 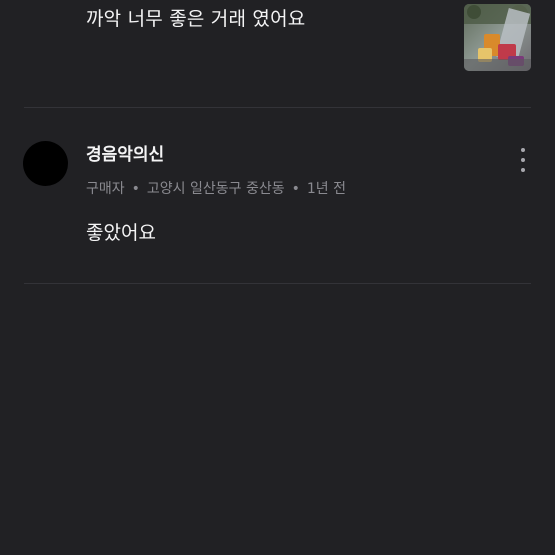 I want to click on review-photo-thumbnail, so click(x=497, y=37).